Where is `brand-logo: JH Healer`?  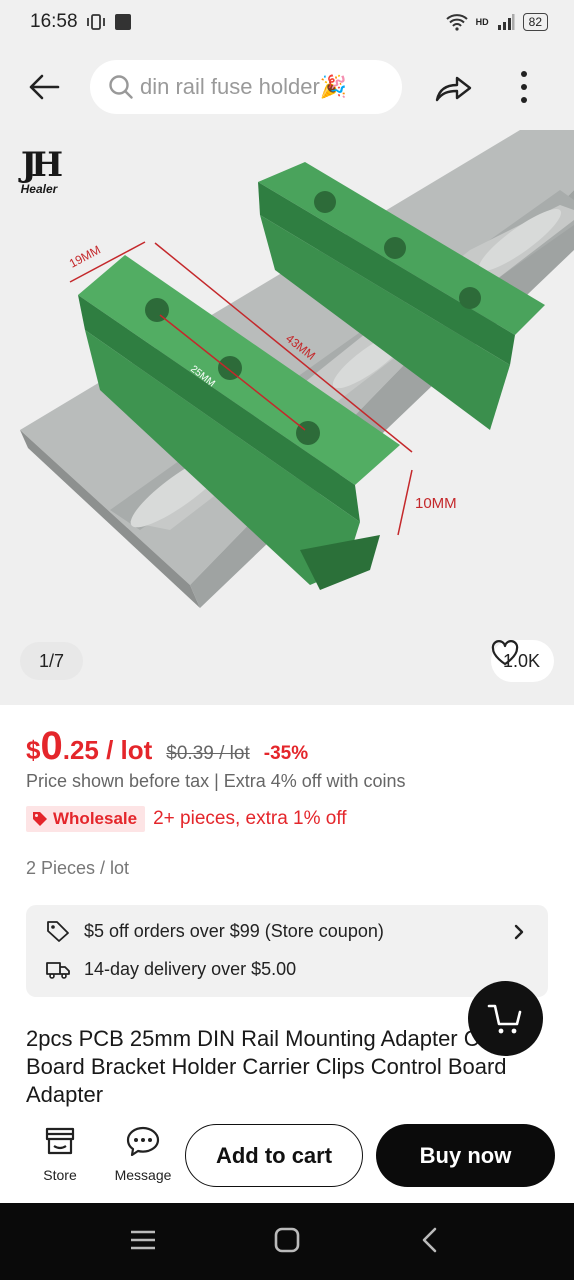
brand-logo: JH Healer is located at coordinates (39, 172).